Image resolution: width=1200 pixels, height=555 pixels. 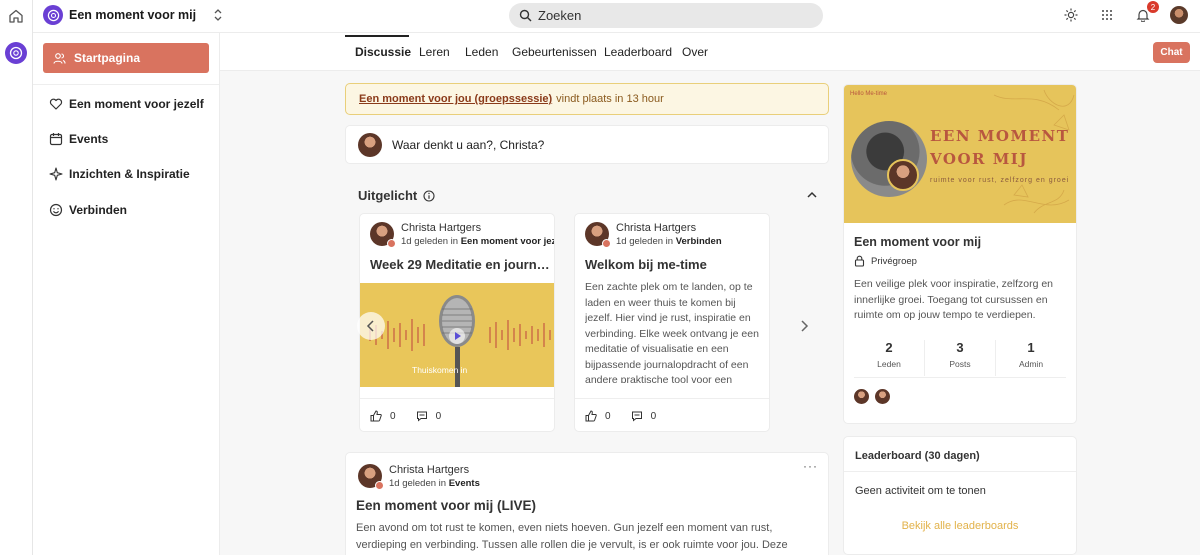 What do you see at coordinates (468, 144) in the screenshot?
I see `composer-prompt: Waar denkt u aan?, Christa?` at bounding box center [468, 144].